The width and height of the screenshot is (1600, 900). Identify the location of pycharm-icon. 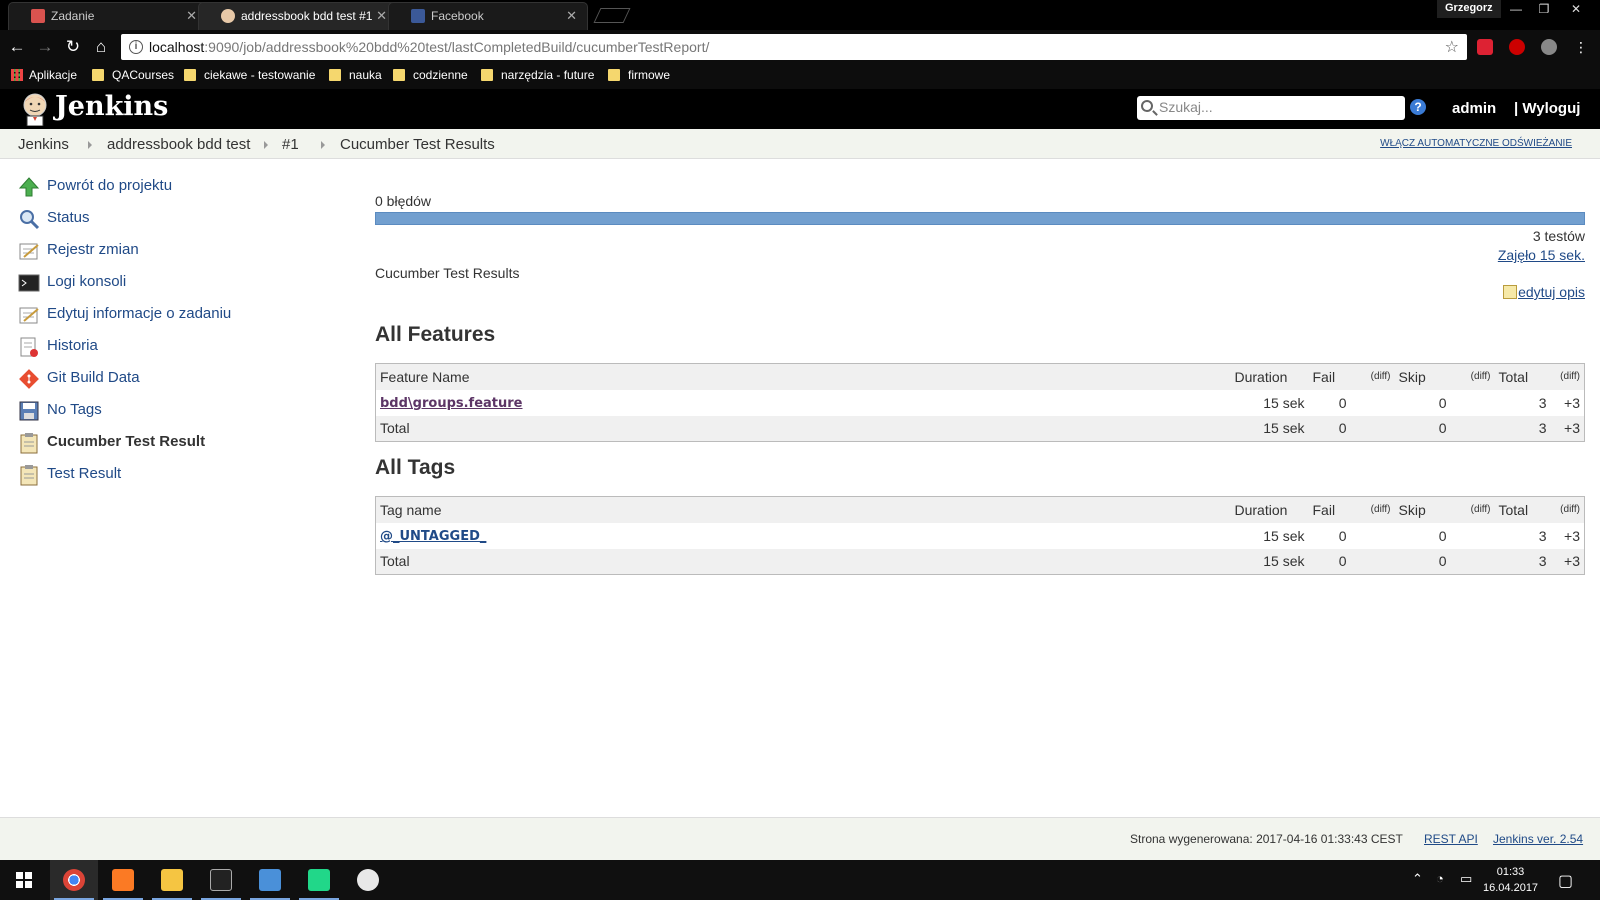
(319, 880).